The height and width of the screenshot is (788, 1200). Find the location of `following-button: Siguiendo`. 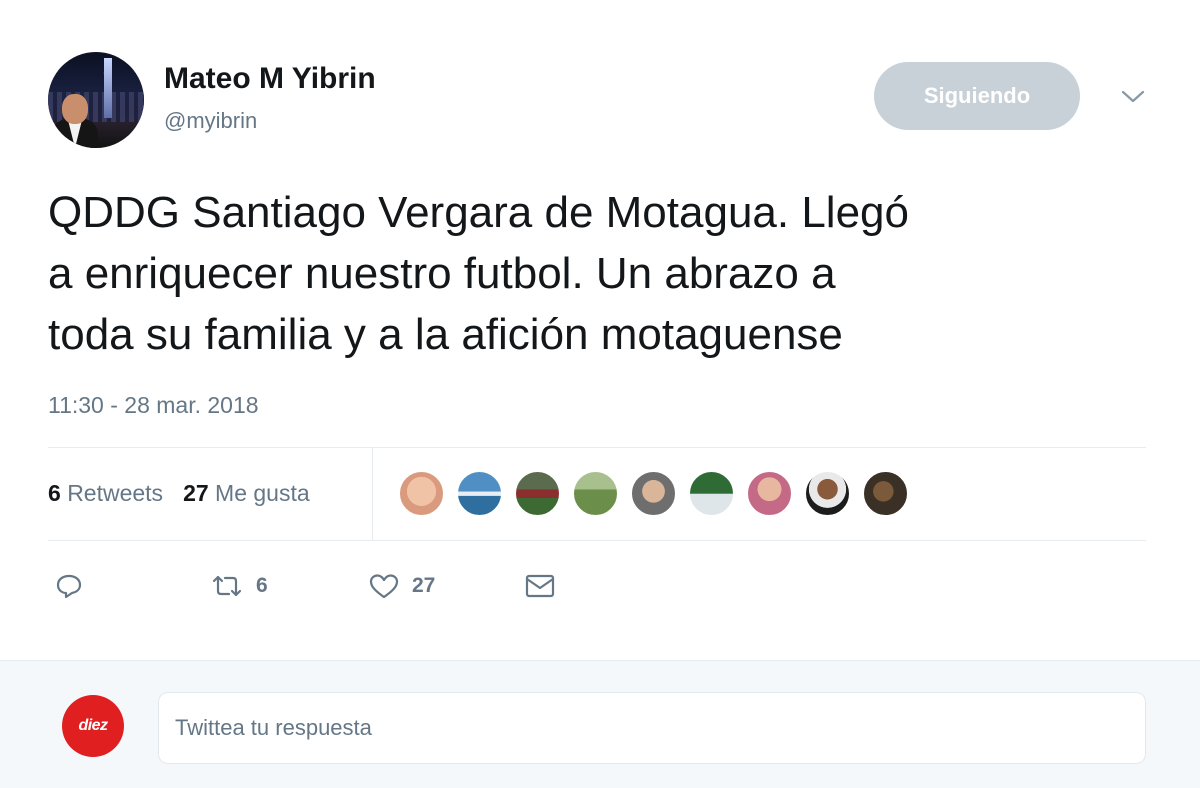

following-button: Siguiendo is located at coordinates (977, 96).